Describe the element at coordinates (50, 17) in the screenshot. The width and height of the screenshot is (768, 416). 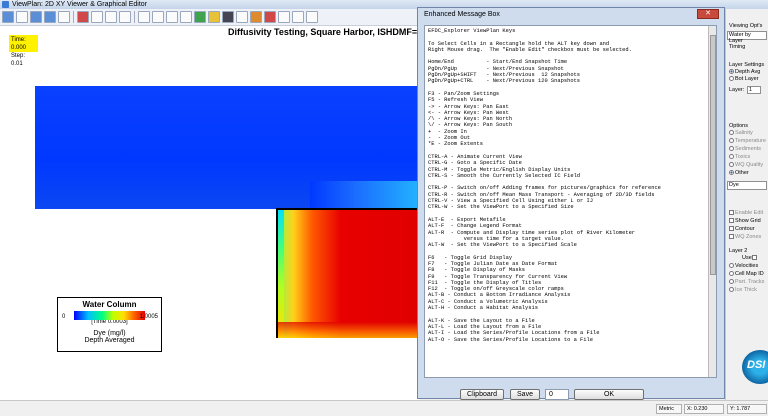
I see `zoom-out-icon` at that location.